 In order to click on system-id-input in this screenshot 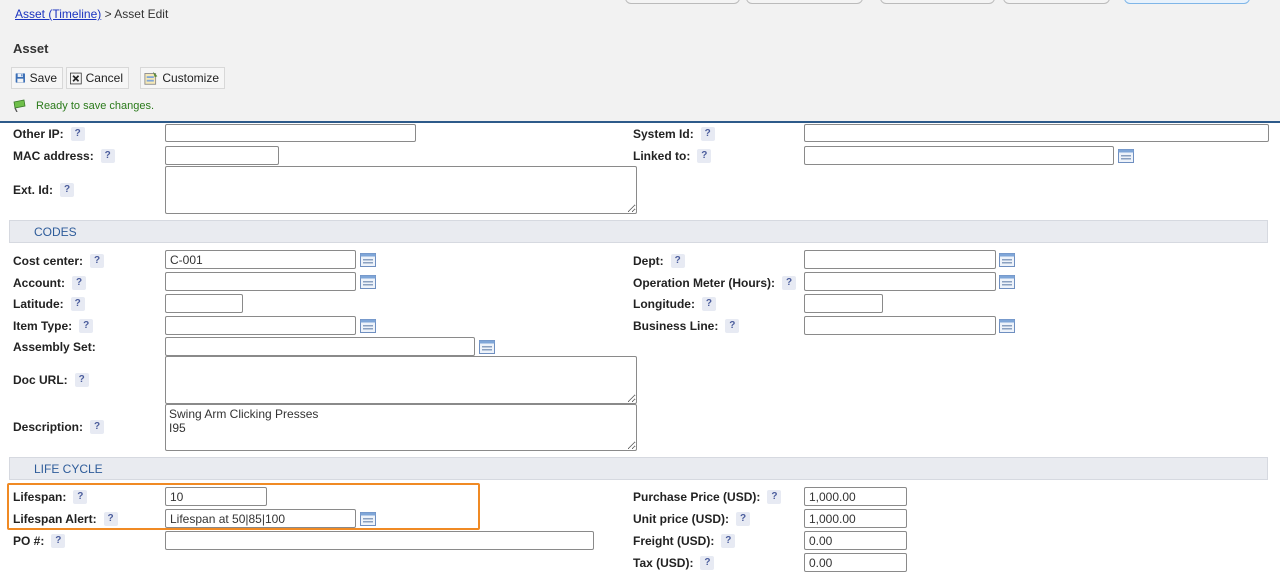, I will do `click(1036, 133)`.